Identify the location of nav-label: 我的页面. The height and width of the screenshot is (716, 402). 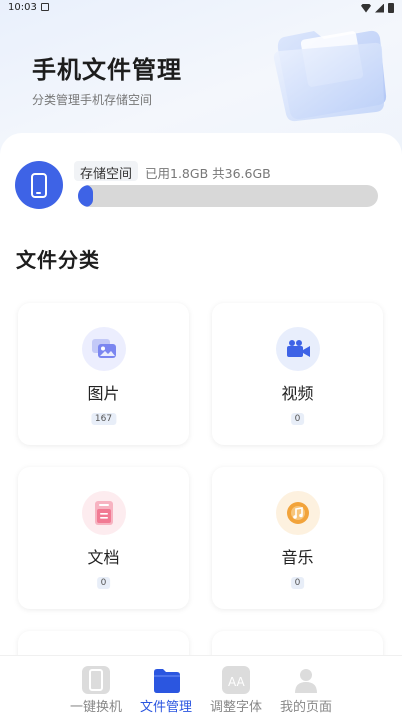
(305, 707).